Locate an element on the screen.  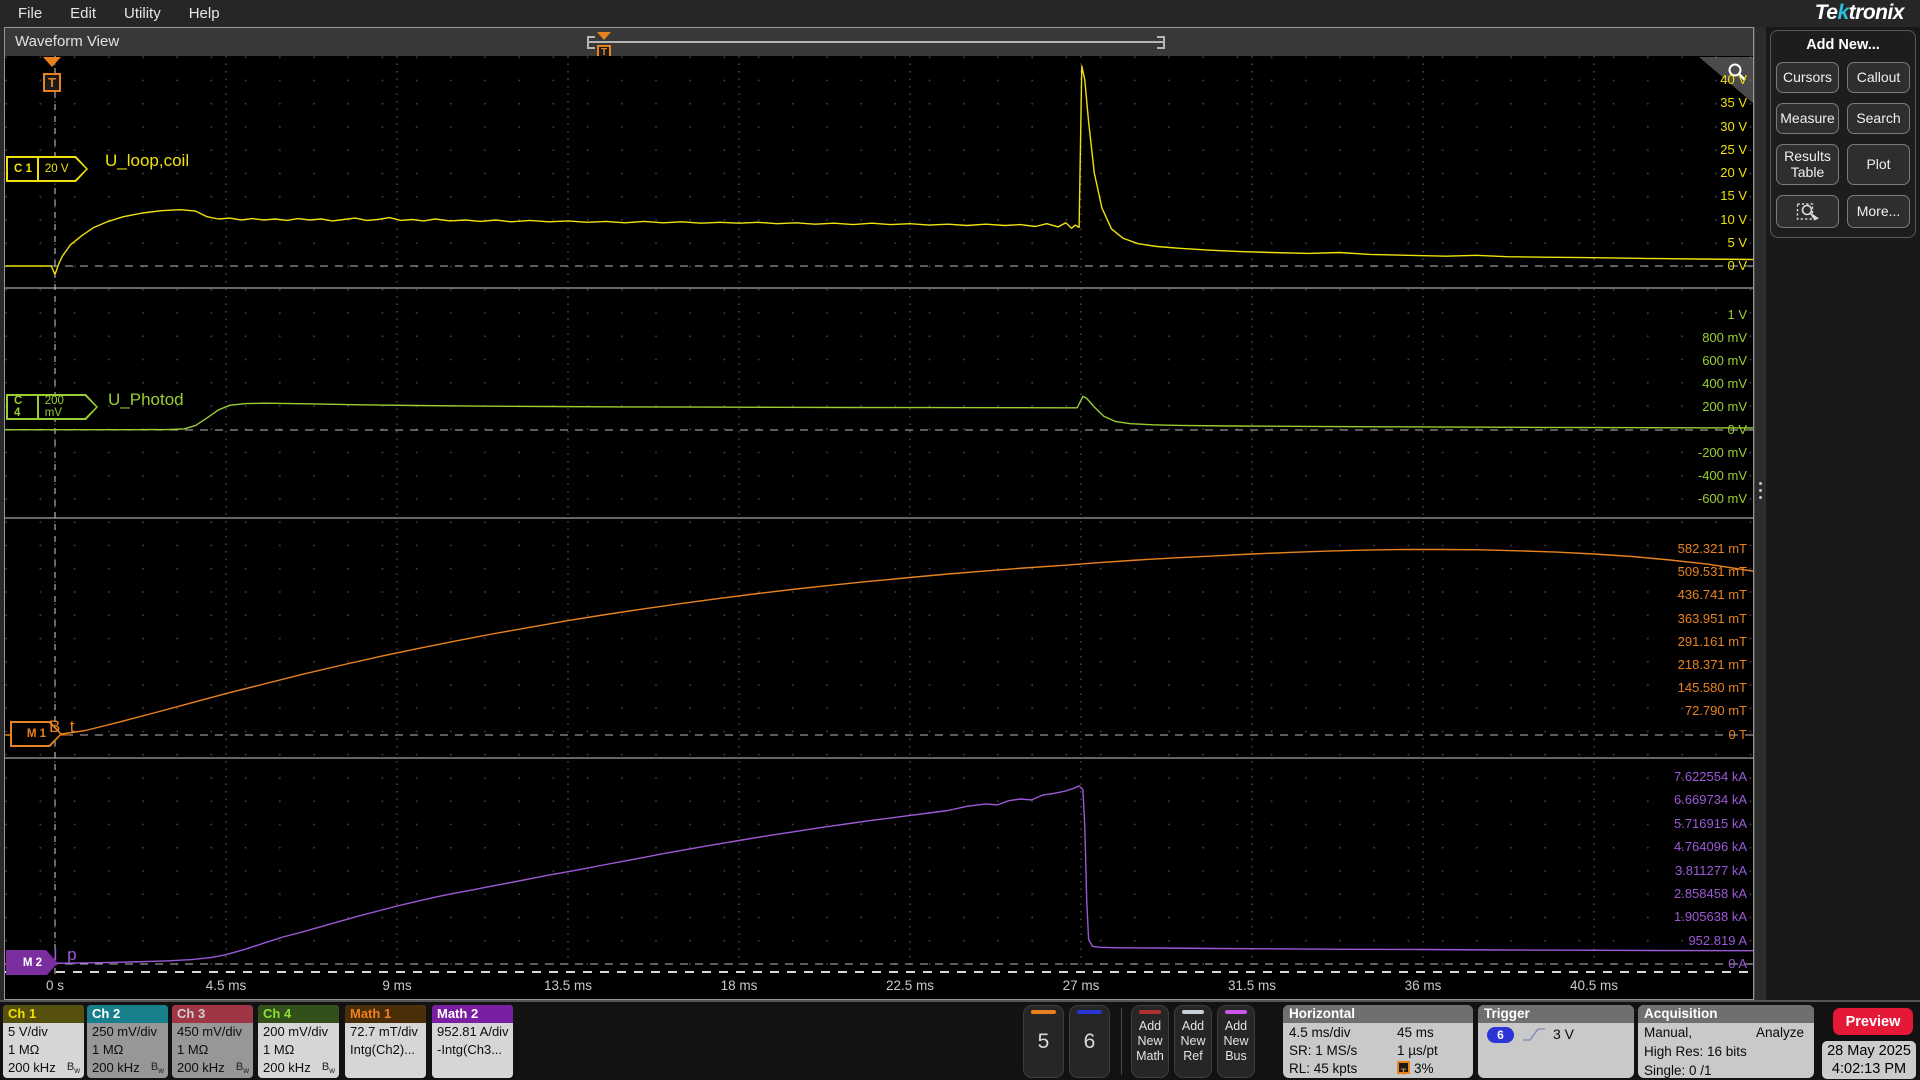
add-new-ref-button: Add New Ref is located at coordinates (1193, 1041).